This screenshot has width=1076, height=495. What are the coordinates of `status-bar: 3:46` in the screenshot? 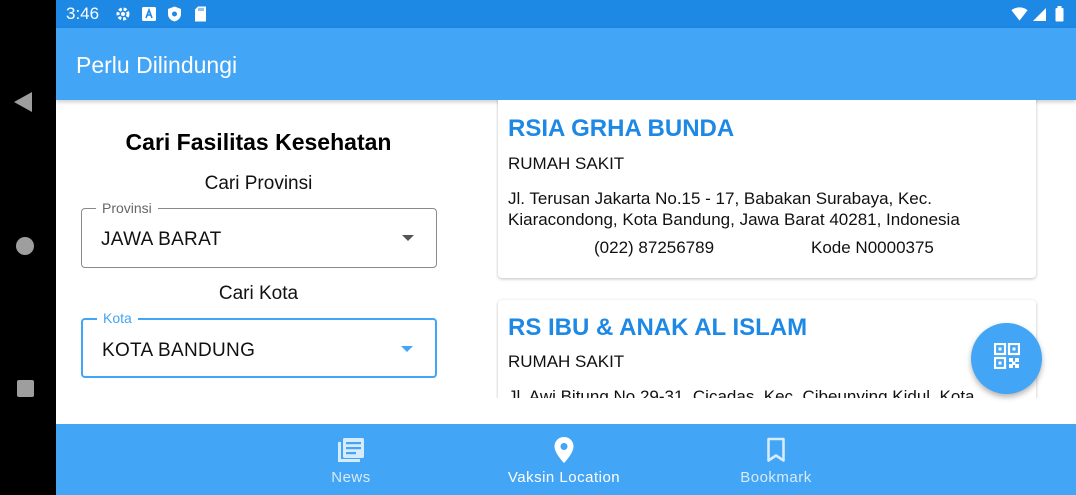 It's located at (566, 14).